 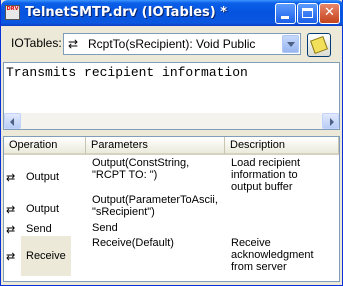 I want to click on notes-button, so click(x=319, y=45).